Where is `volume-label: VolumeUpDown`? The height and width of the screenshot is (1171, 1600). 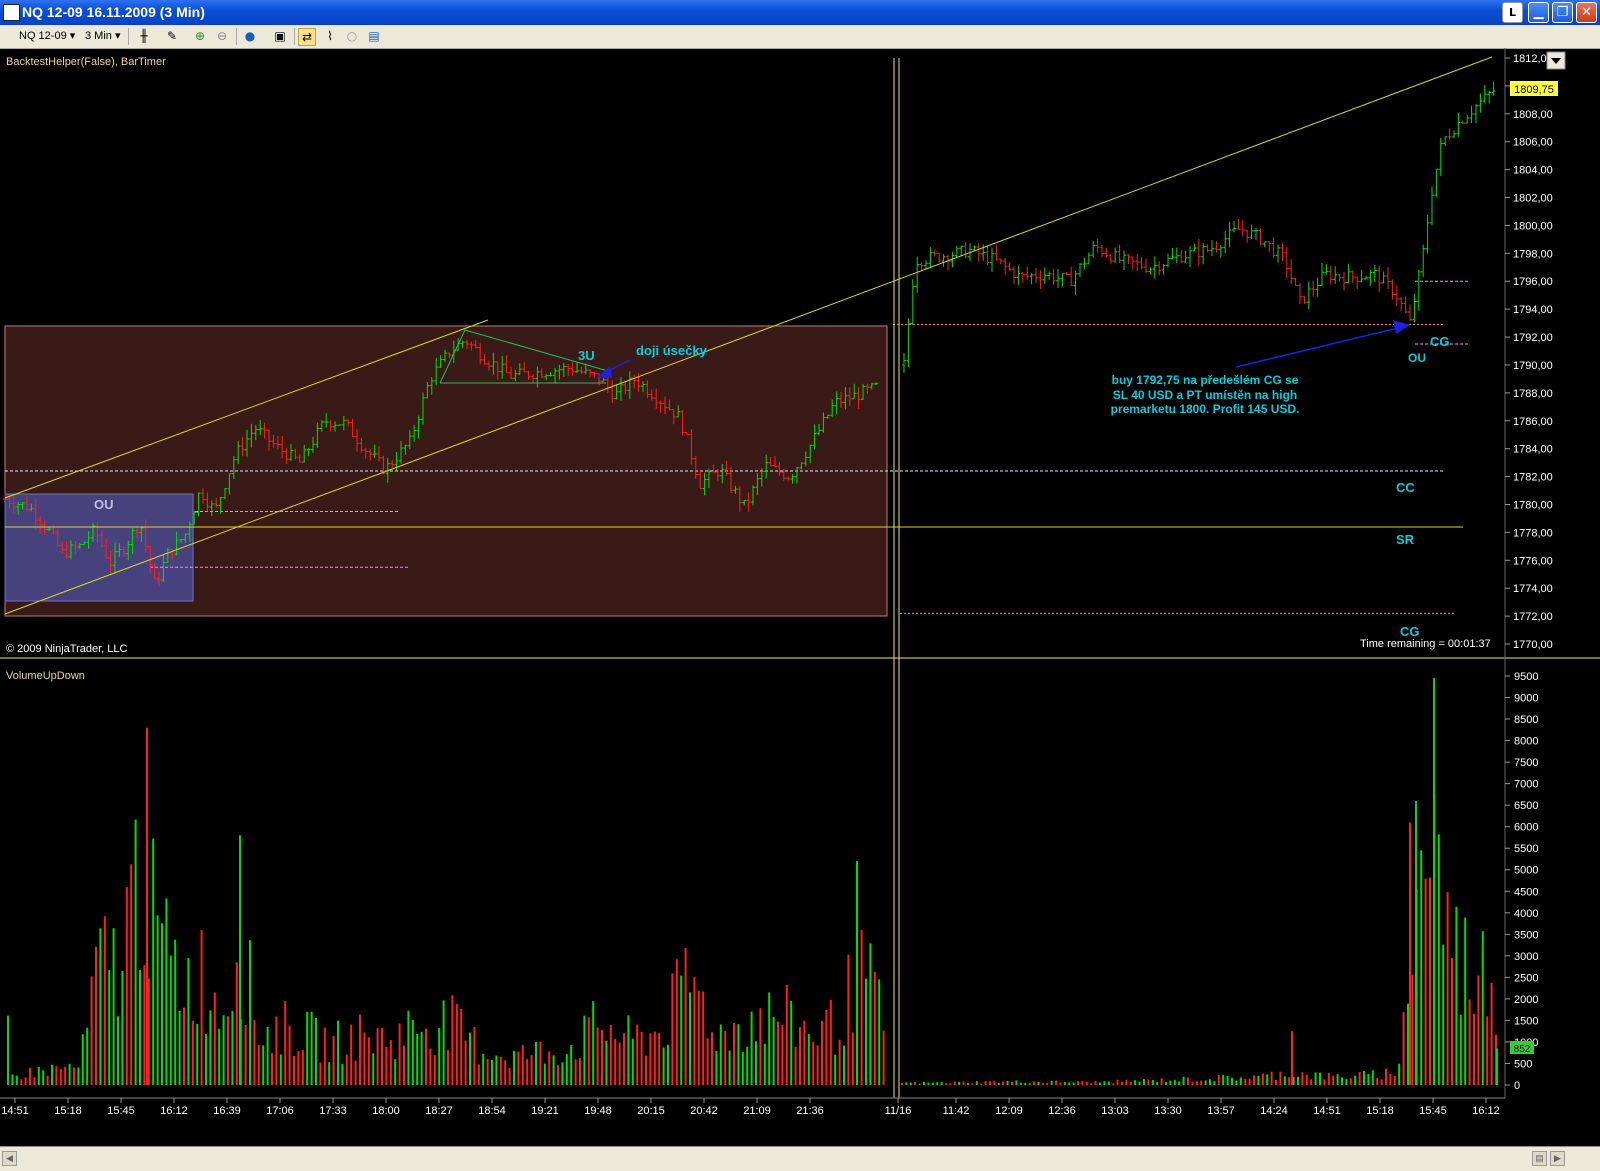
volume-label: VolumeUpDown is located at coordinates (45, 676).